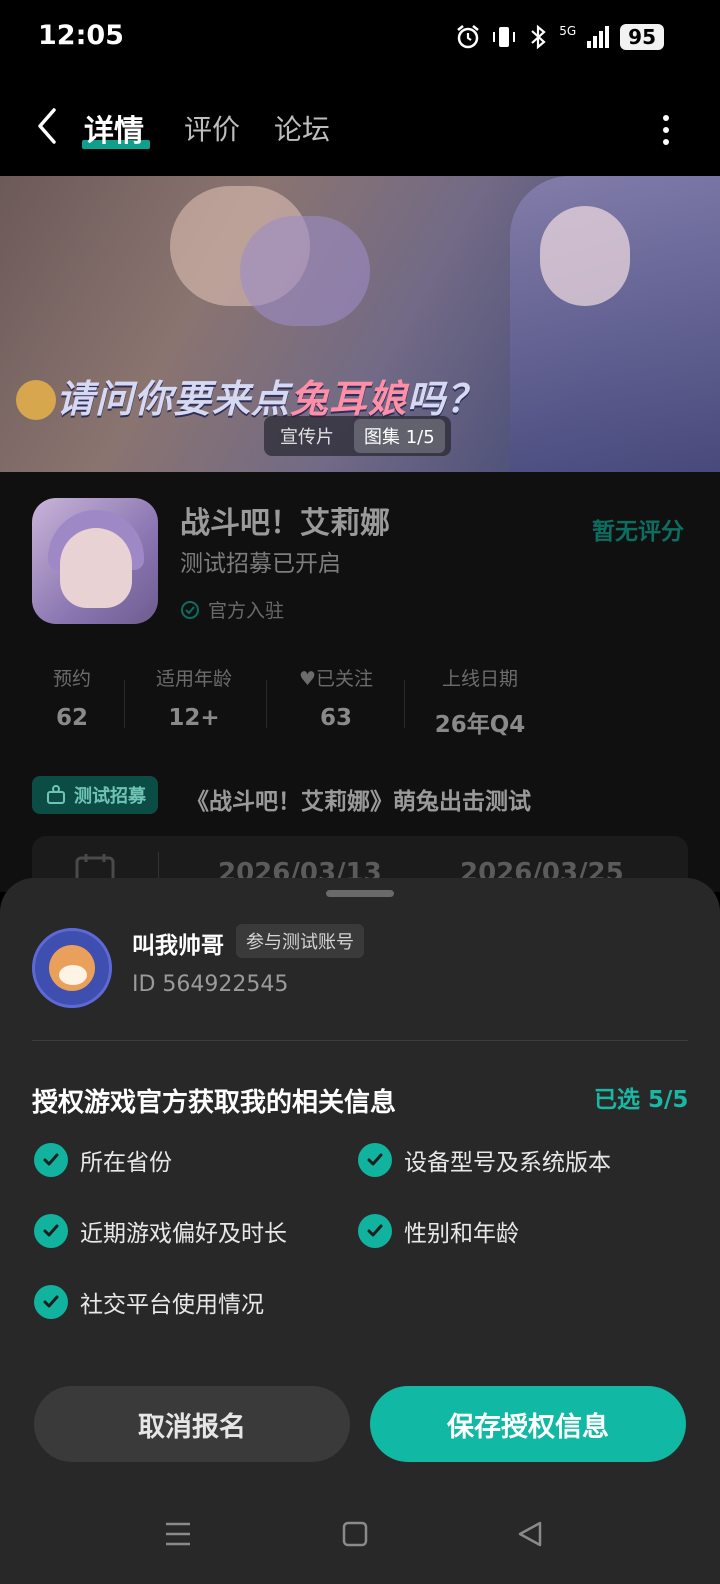  Describe the element at coordinates (232, 609) in the screenshot. I see `official-badge: 官方入驻` at that location.